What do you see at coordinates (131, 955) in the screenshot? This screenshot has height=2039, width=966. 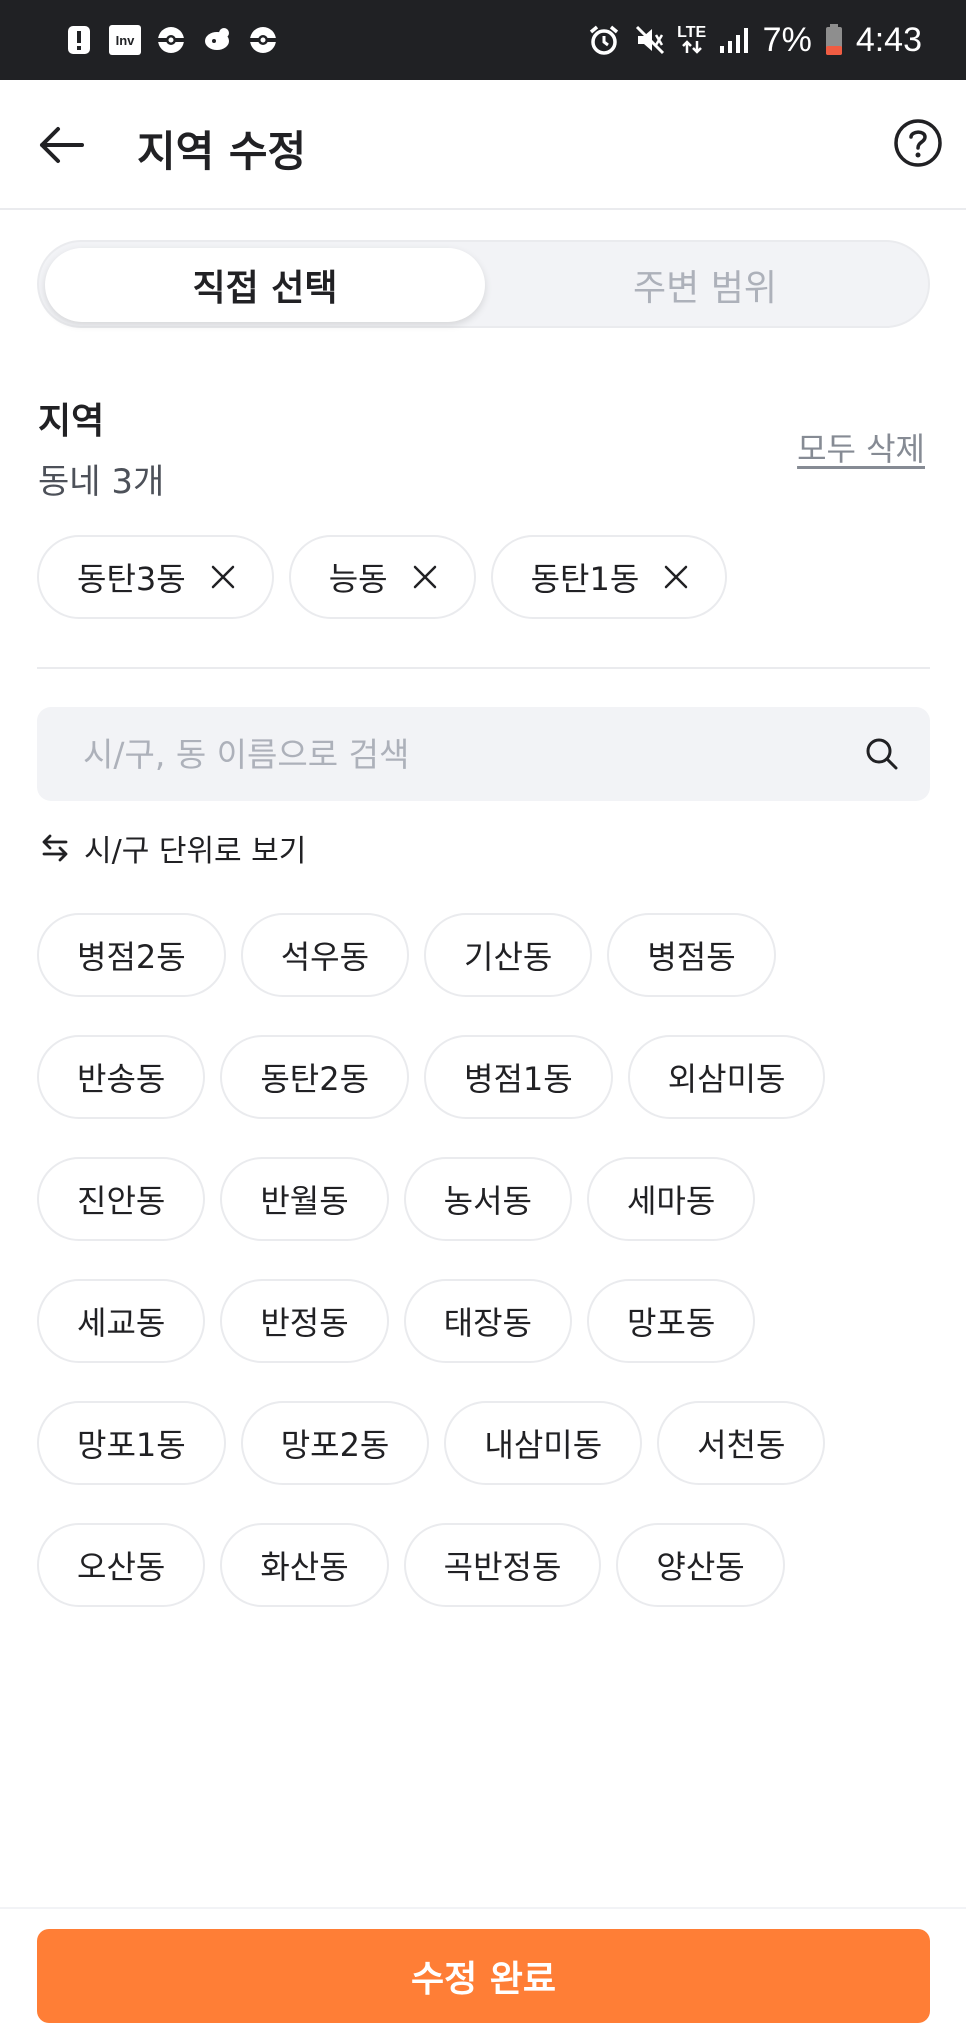 I see `region-option-chip: 병점2동` at bounding box center [131, 955].